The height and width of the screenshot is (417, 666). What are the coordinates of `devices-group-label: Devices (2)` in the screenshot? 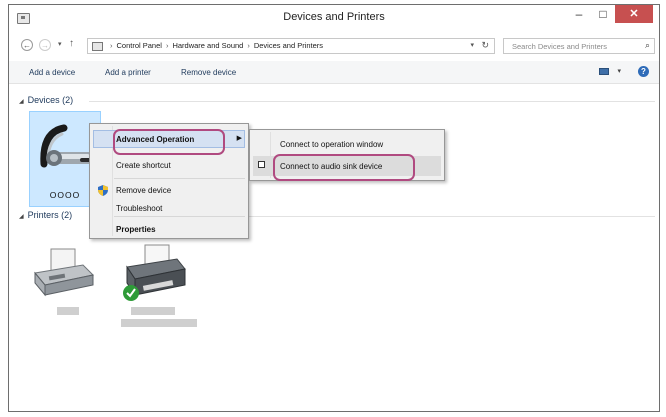 It's located at (50, 100).